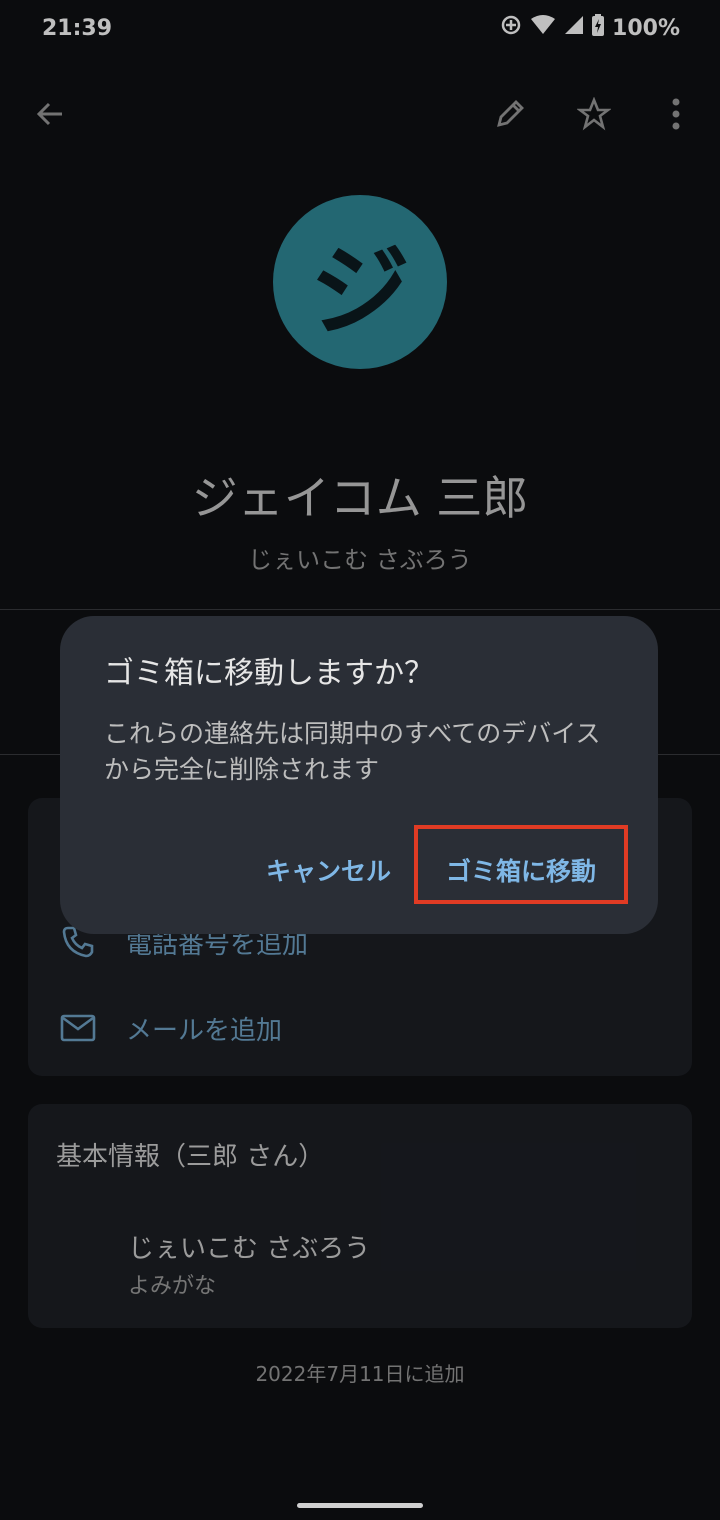 The height and width of the screenshot is (1520, 720). What do you see at coordinates (352, 751) in the screenshot?
I see `dialog-message: これらの連絡先は同期中のすべてのデバイスから完全に削除されます` at bounding box center [352, 751].